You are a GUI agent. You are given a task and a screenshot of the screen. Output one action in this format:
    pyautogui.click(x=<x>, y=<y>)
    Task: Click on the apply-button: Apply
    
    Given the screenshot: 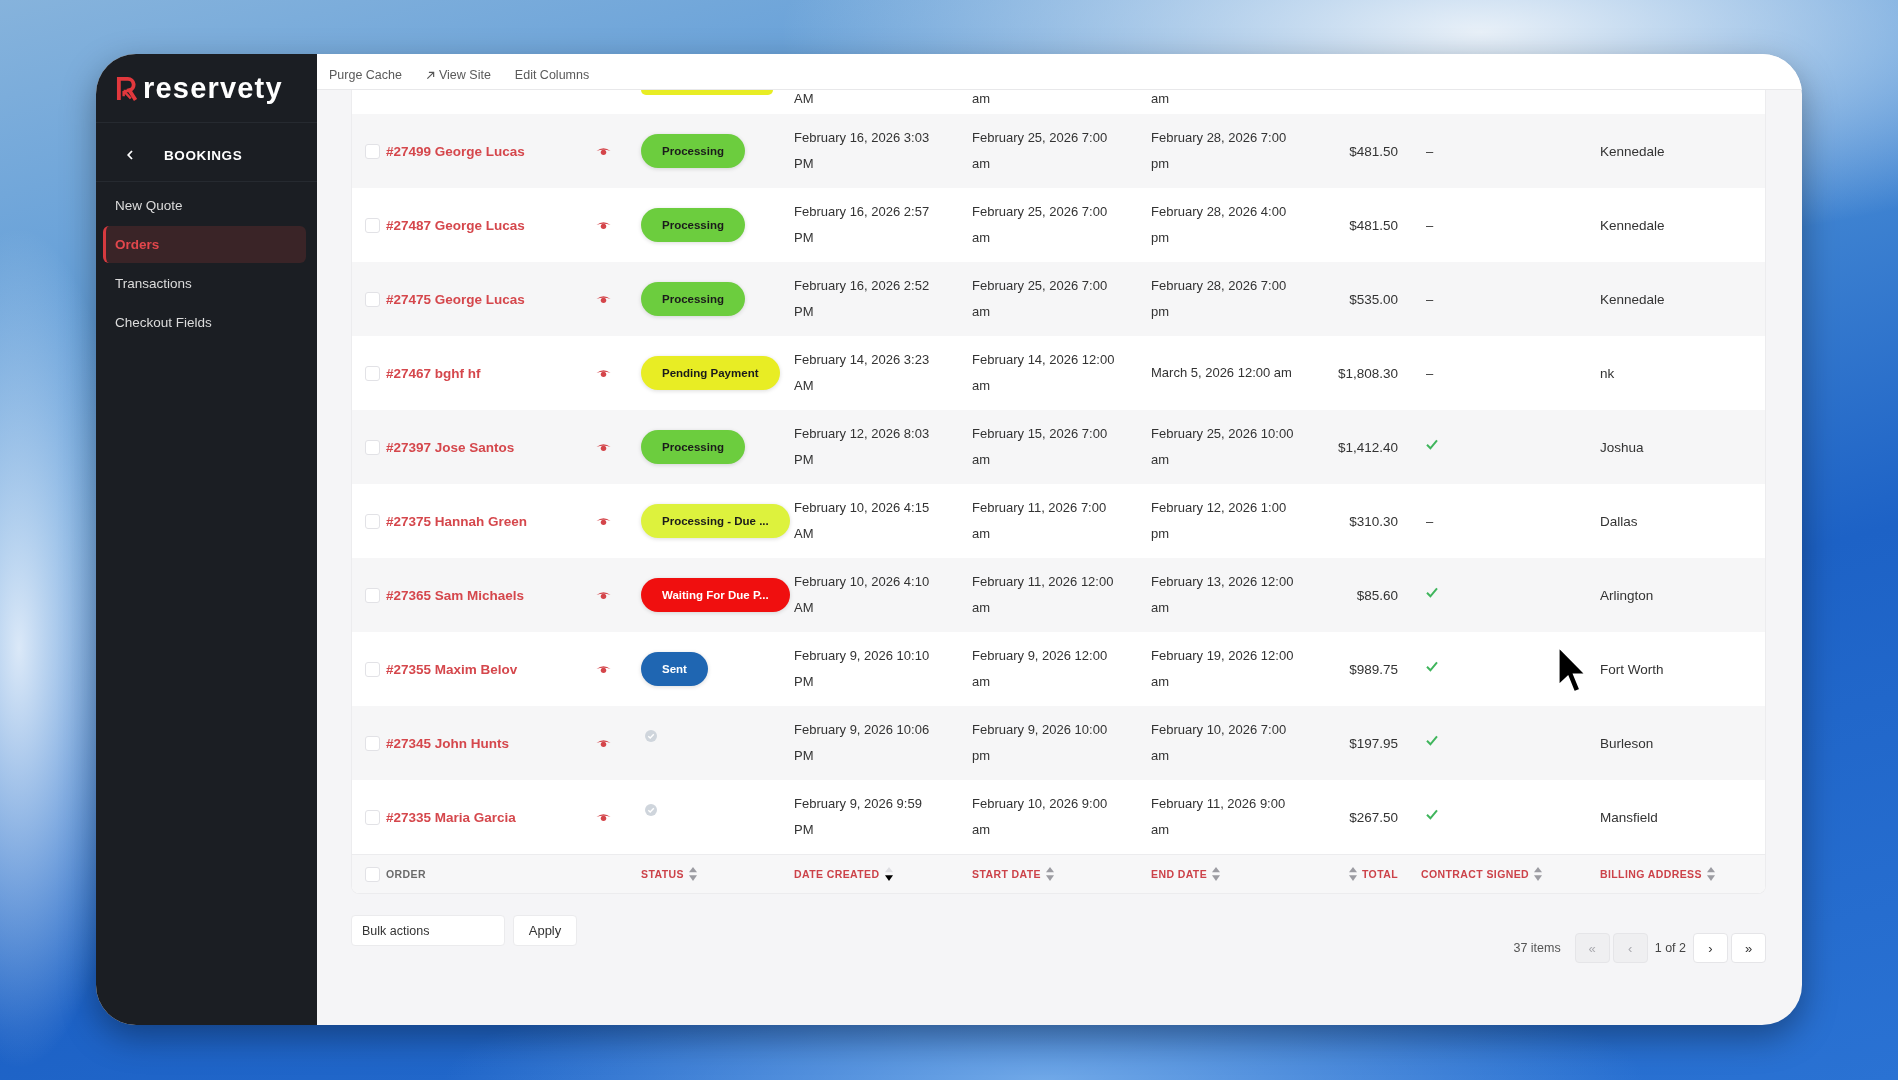 What is the action you would take?
    pyautogui.click(x=545, y=930)
    